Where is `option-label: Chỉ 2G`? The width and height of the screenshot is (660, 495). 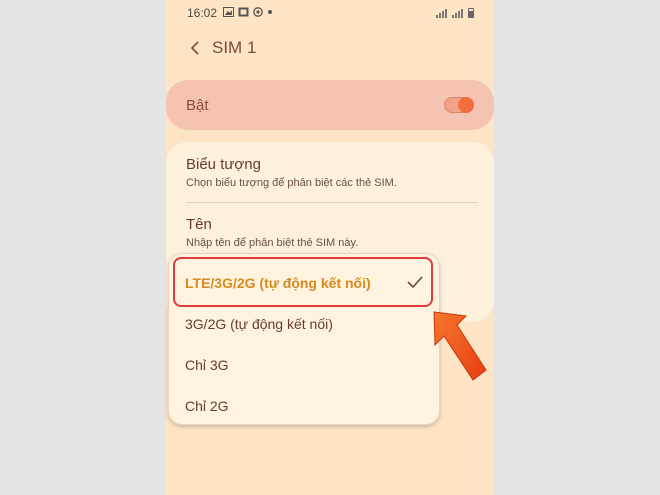 option-label: Chỉ 2G is located at coordinates (207, 406).